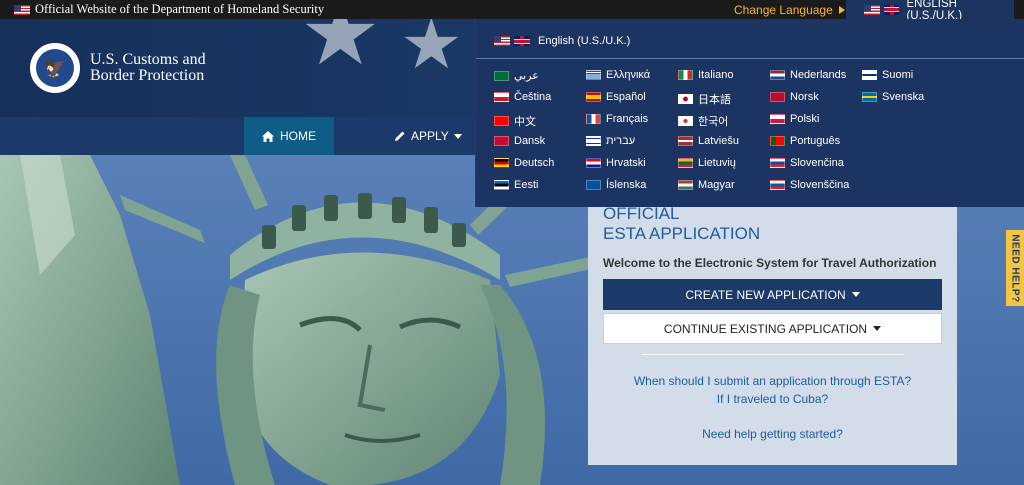 The width and height of the screenshot is (1024, 485). Describe the element at coordinates (400, 136) in the screenshot. I see `pencil-icon` at that location.